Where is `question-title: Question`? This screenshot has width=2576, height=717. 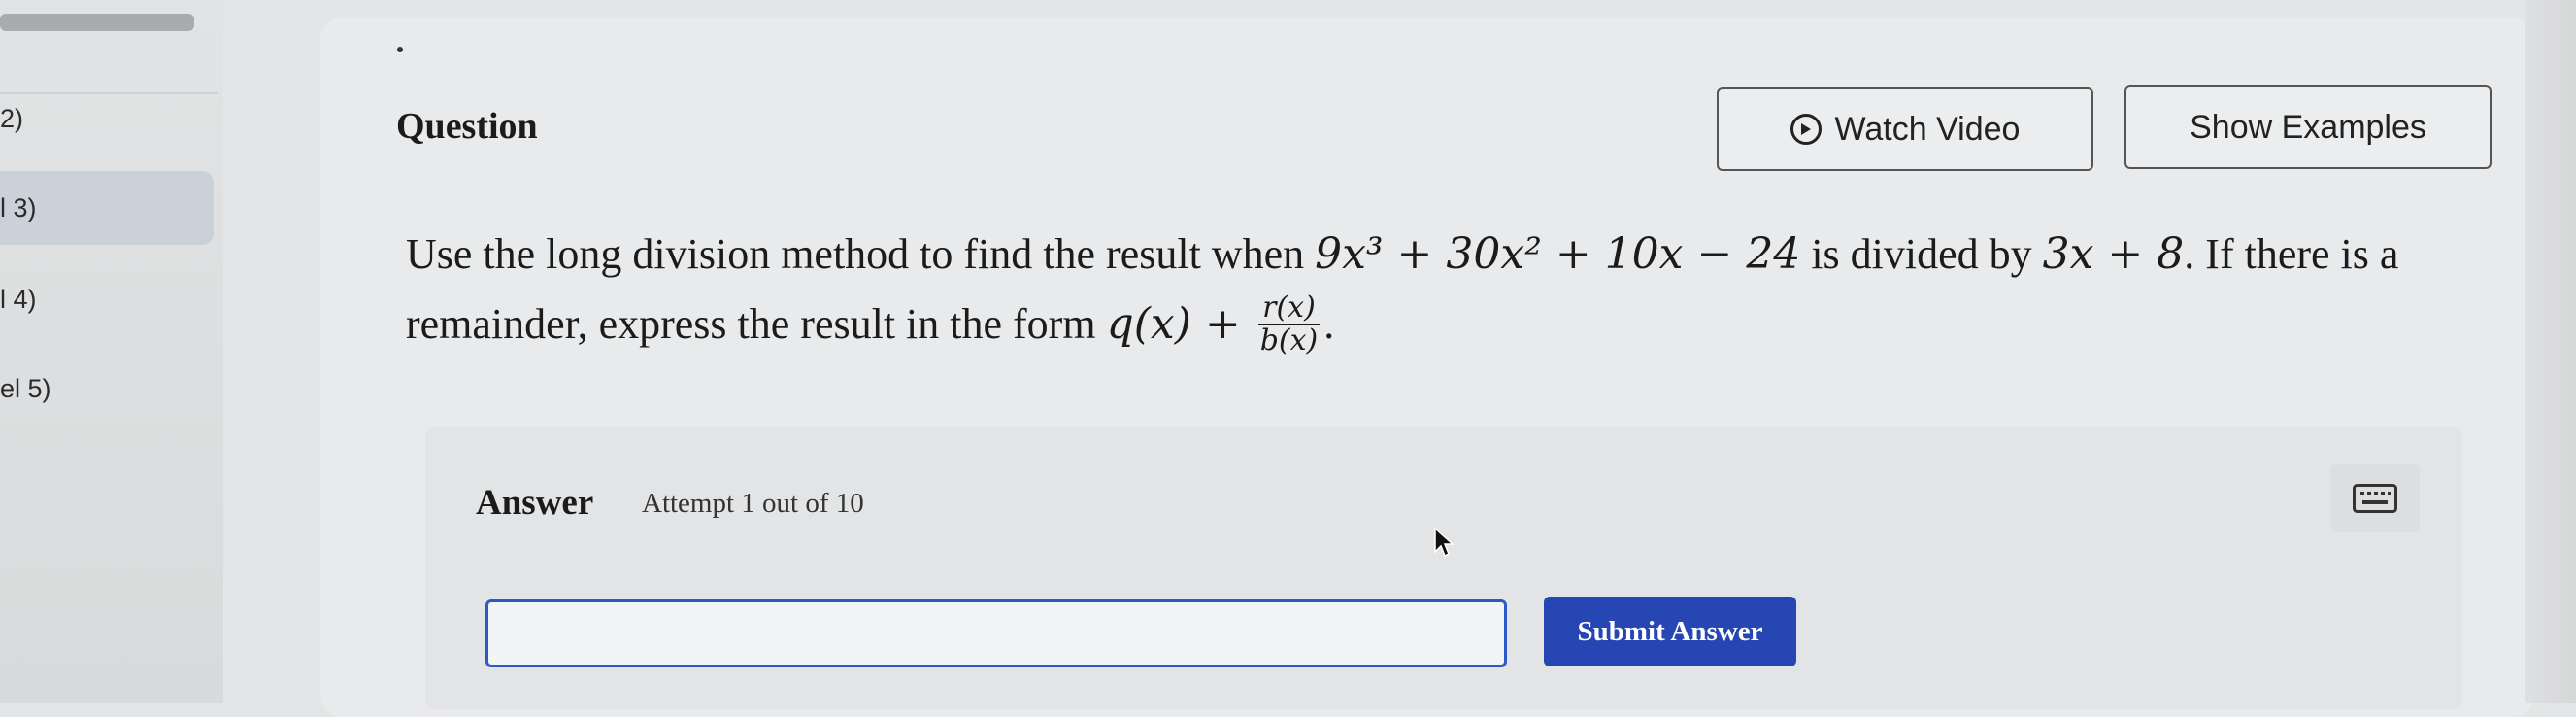 question-title: Question is located at coordinates (467, 126).